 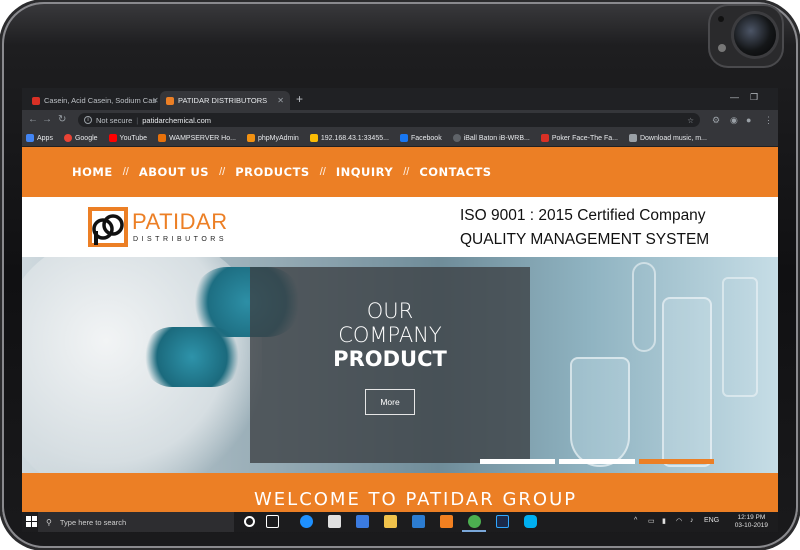 I want to click on tab-close-icon: ✕, so click(x=150, y=100).